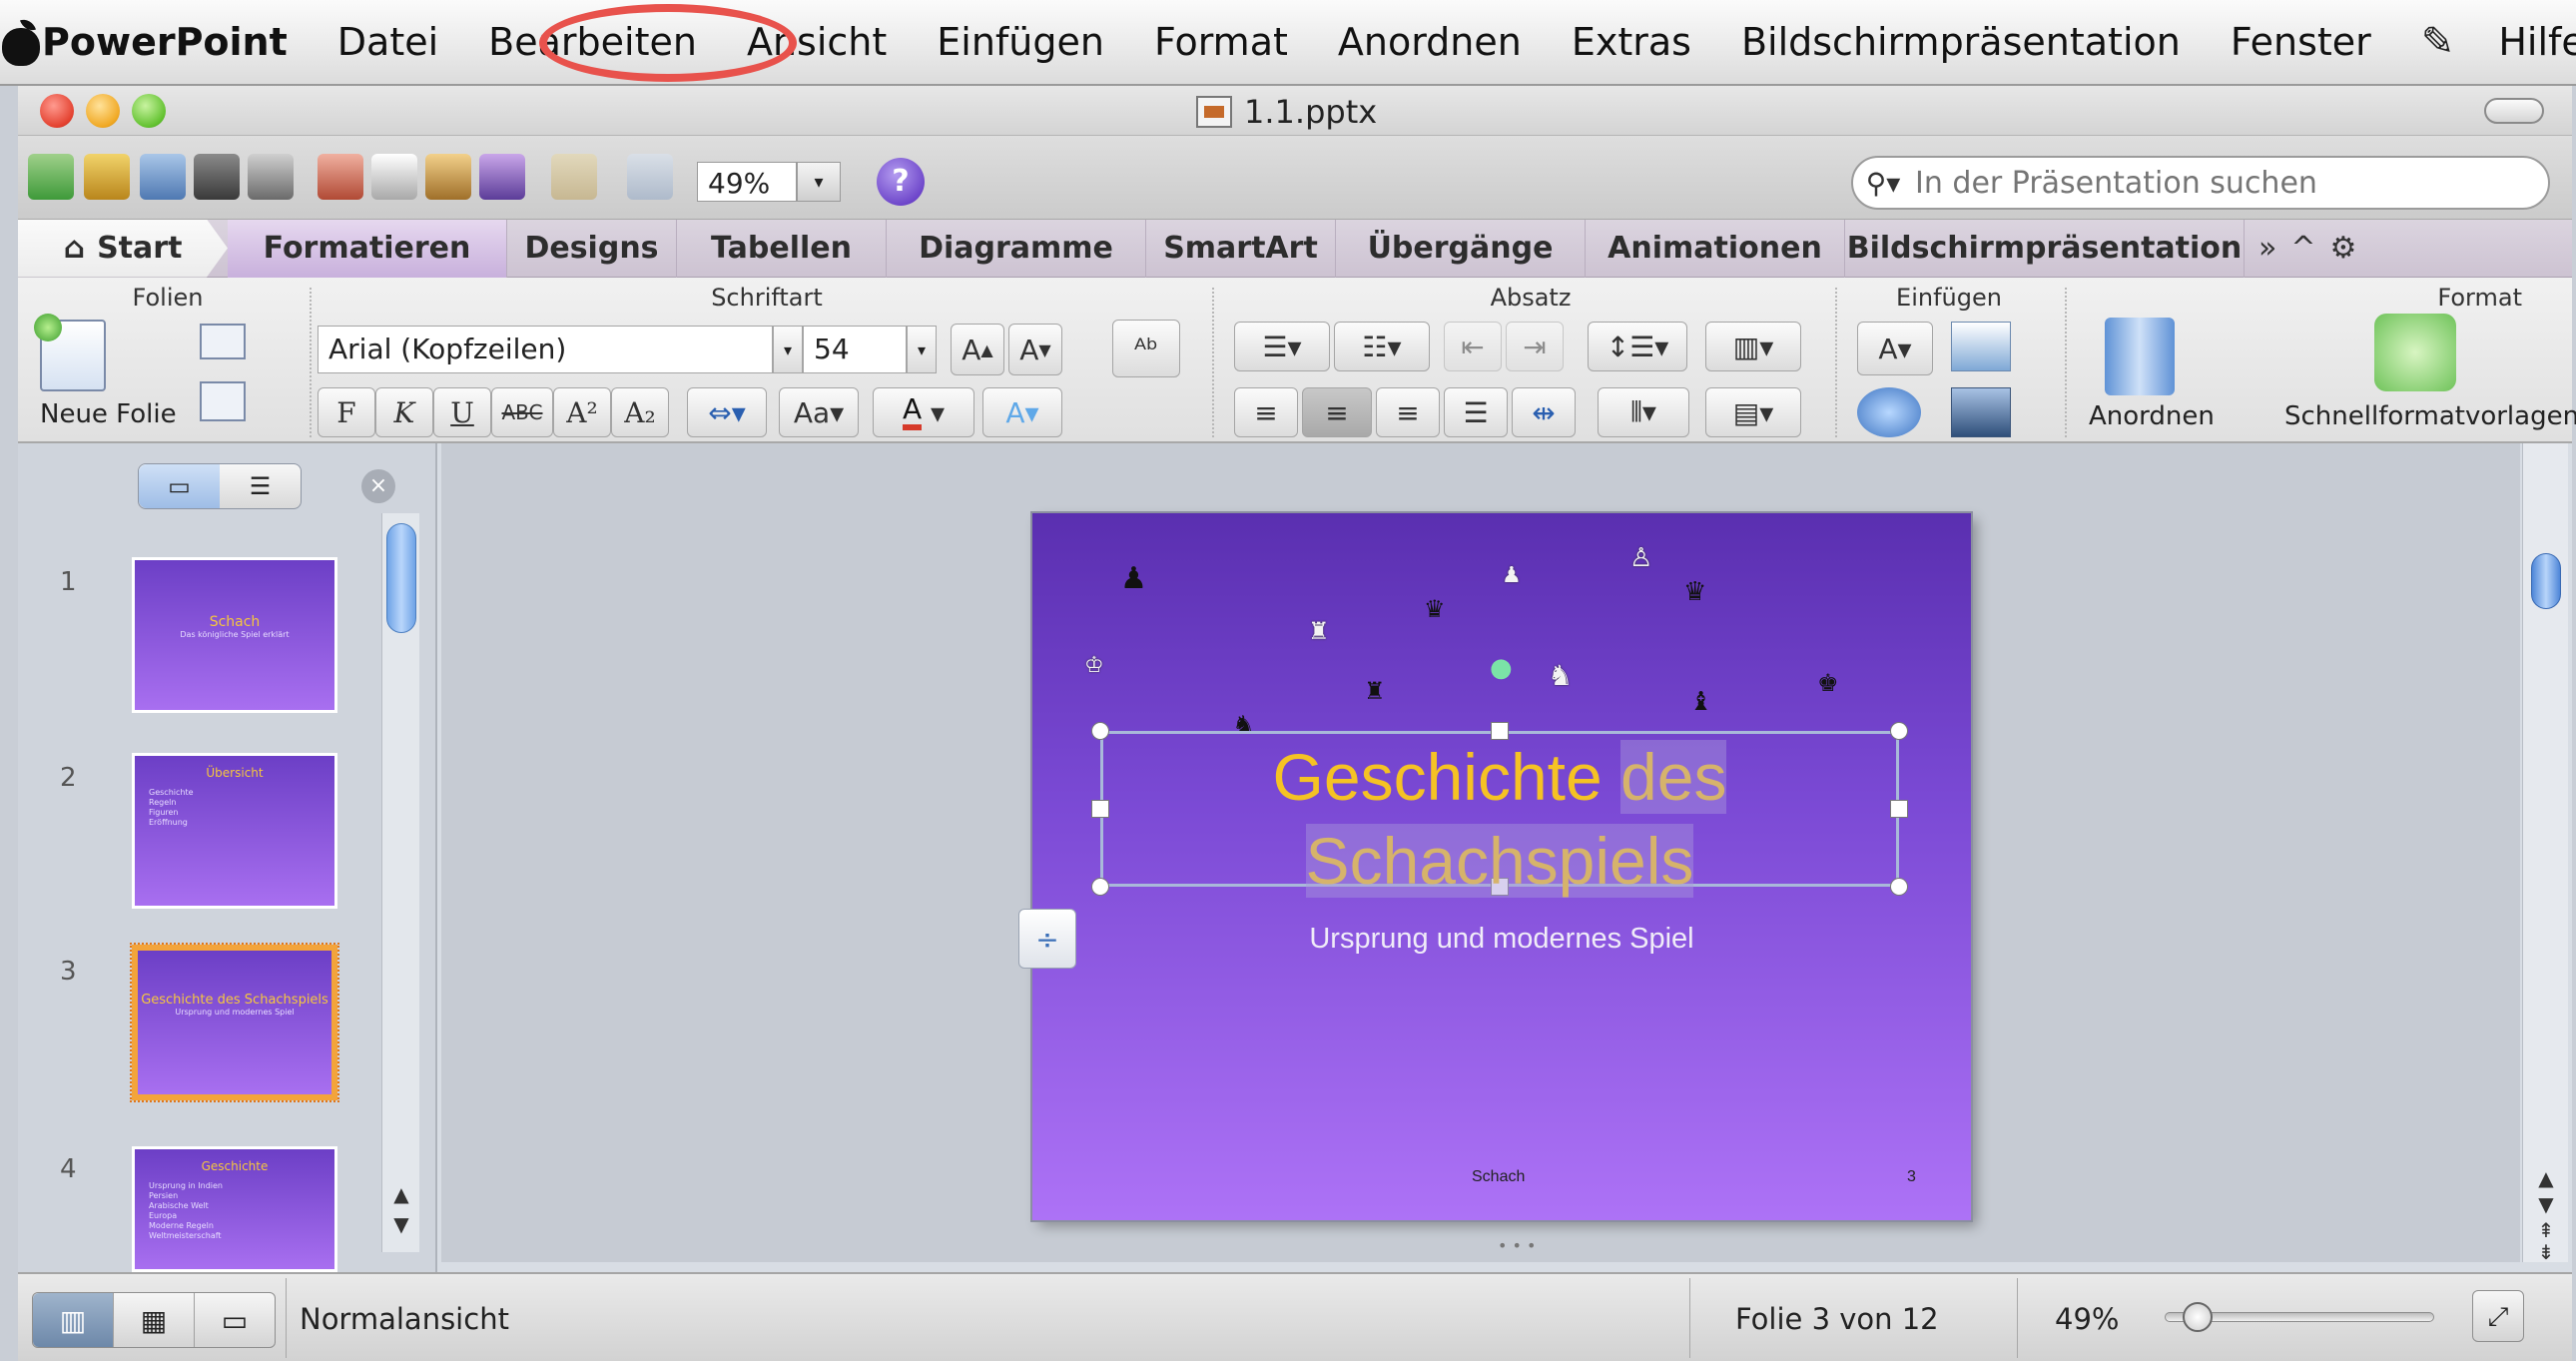 This screenshot has height=1361, width=2576. Describe the element at coordinates (2514, 111) in the screenshot. I see `toolbar-toggle-button` at that location.